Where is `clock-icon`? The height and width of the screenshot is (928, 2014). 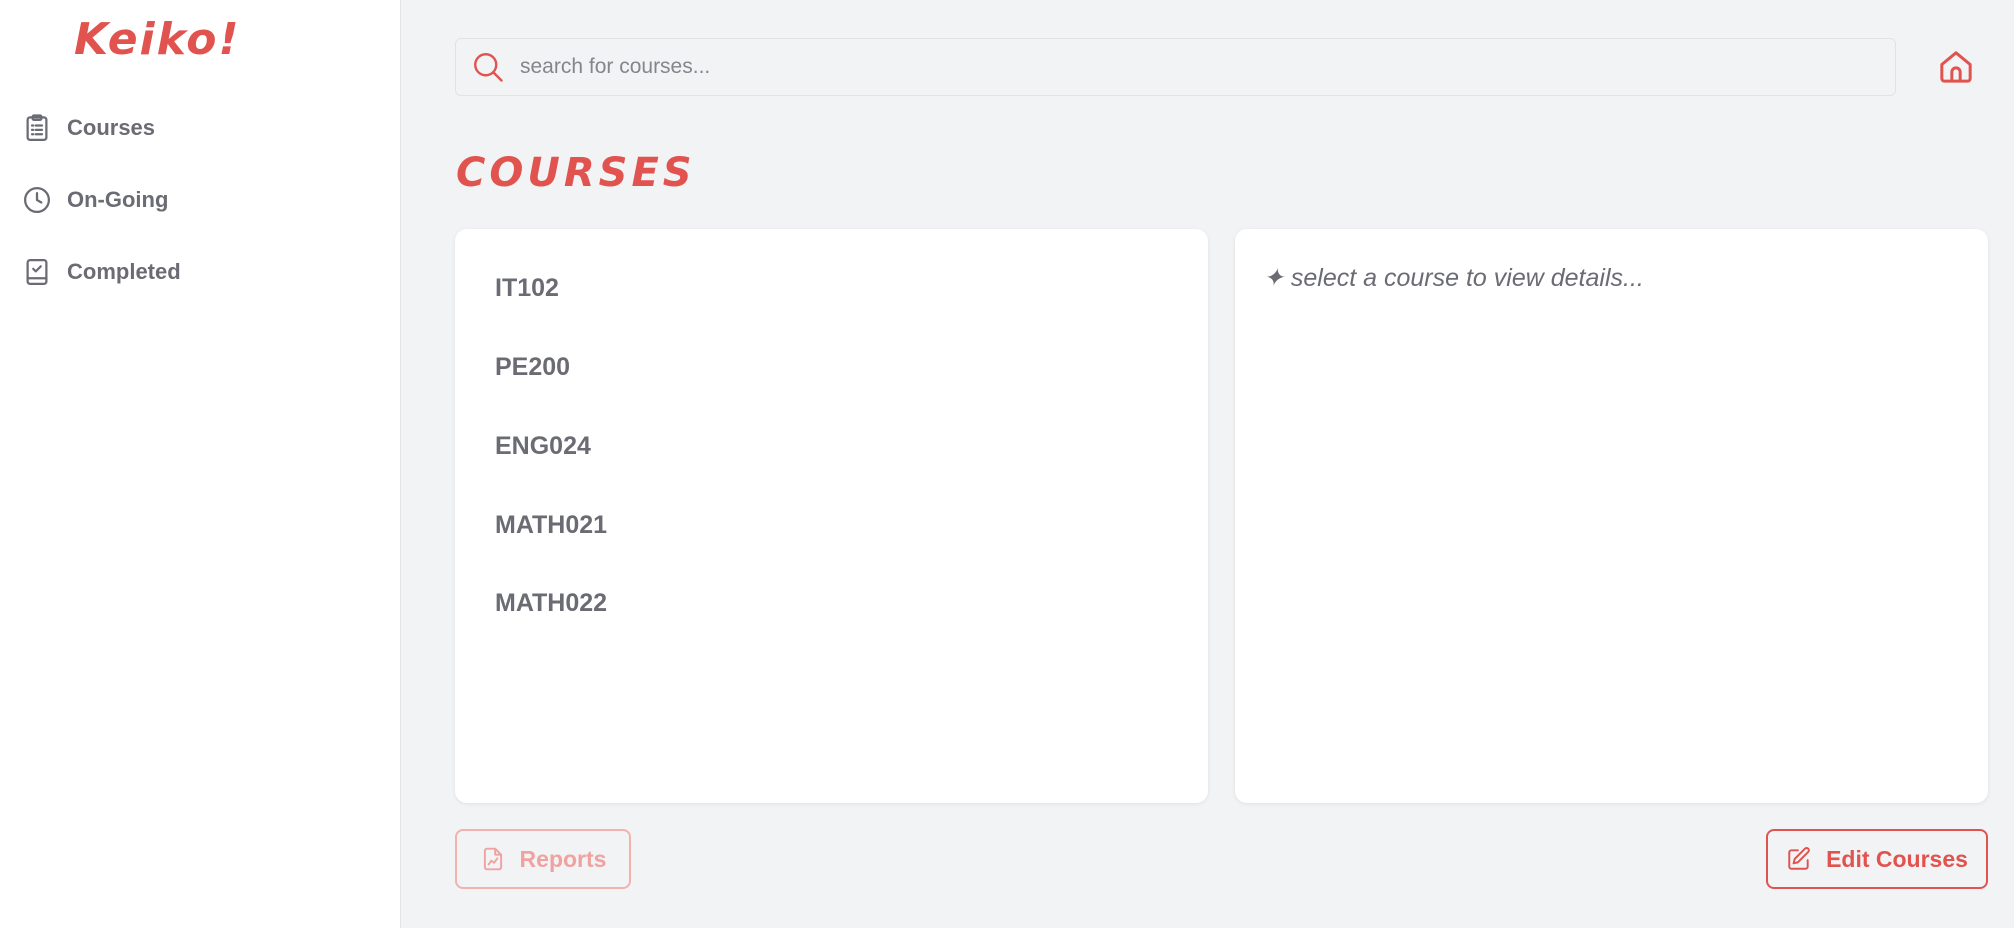
clock-icon is located at coordinates (37, 200).